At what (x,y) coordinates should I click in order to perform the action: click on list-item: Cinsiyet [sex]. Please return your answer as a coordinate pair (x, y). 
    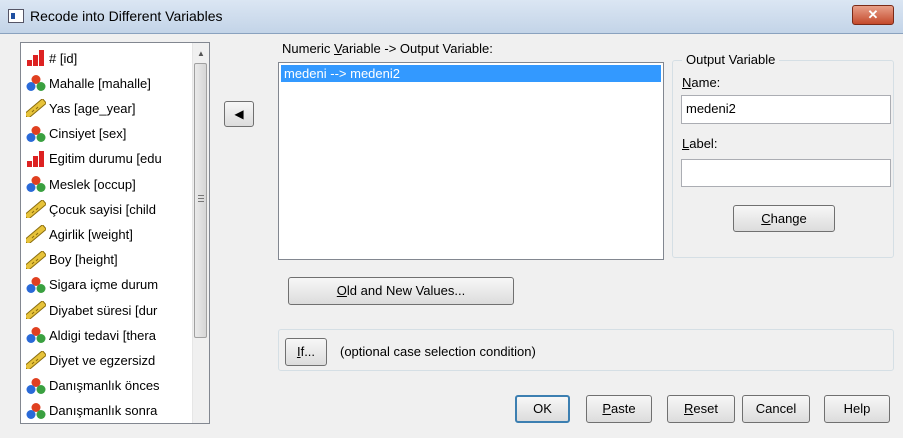
    Looking at the image, I should click on (110, 134).